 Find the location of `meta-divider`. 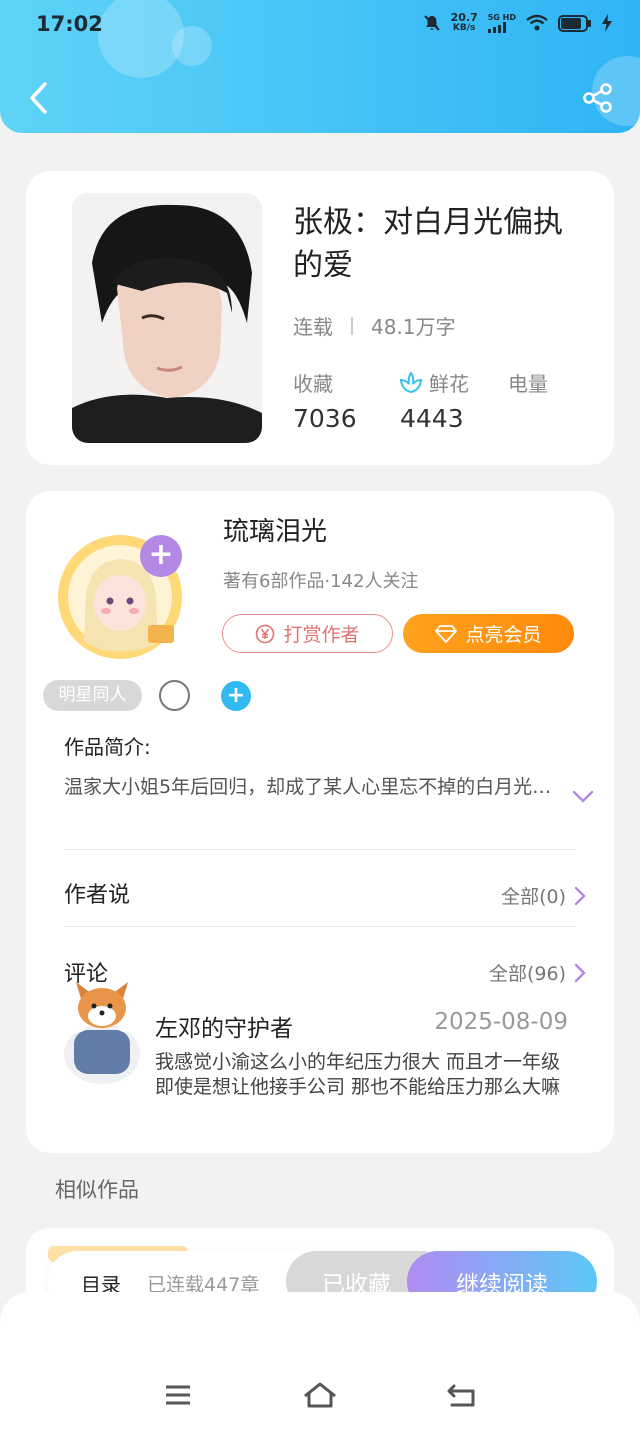

meta-divider is located at coordinates (352, 325).